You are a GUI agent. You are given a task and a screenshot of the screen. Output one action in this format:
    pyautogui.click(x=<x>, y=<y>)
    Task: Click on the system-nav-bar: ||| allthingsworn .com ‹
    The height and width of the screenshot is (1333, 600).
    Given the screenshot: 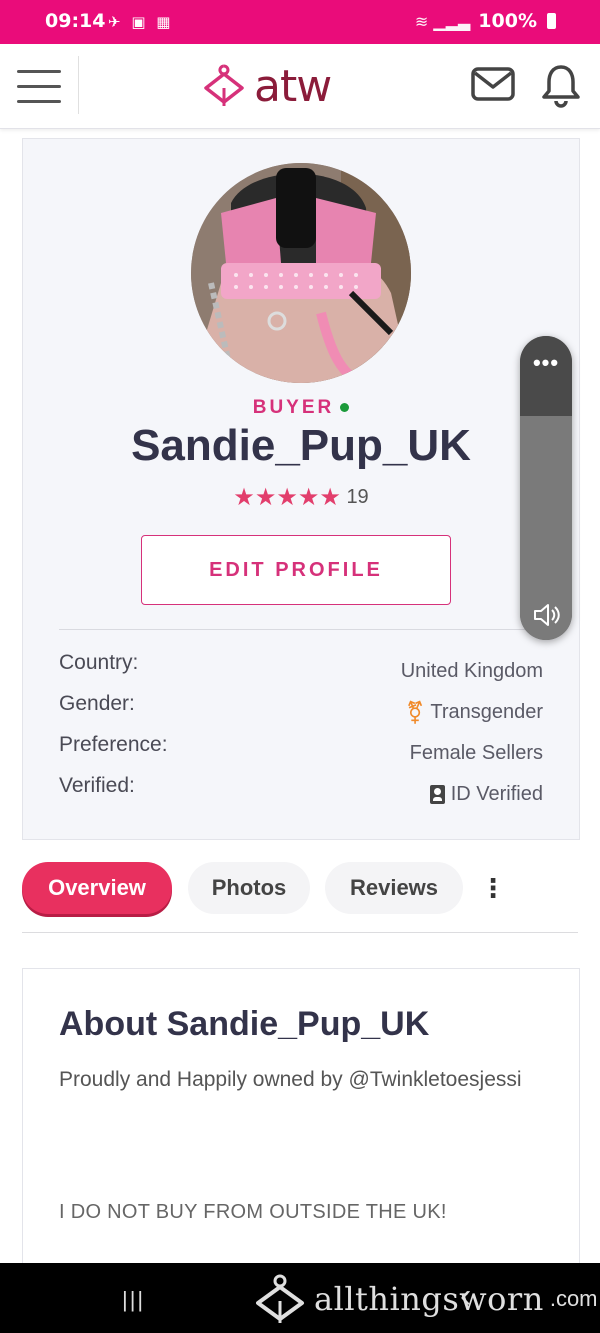 What is the action you would take?
    pyautogui.click(x=300, y=1298)
    